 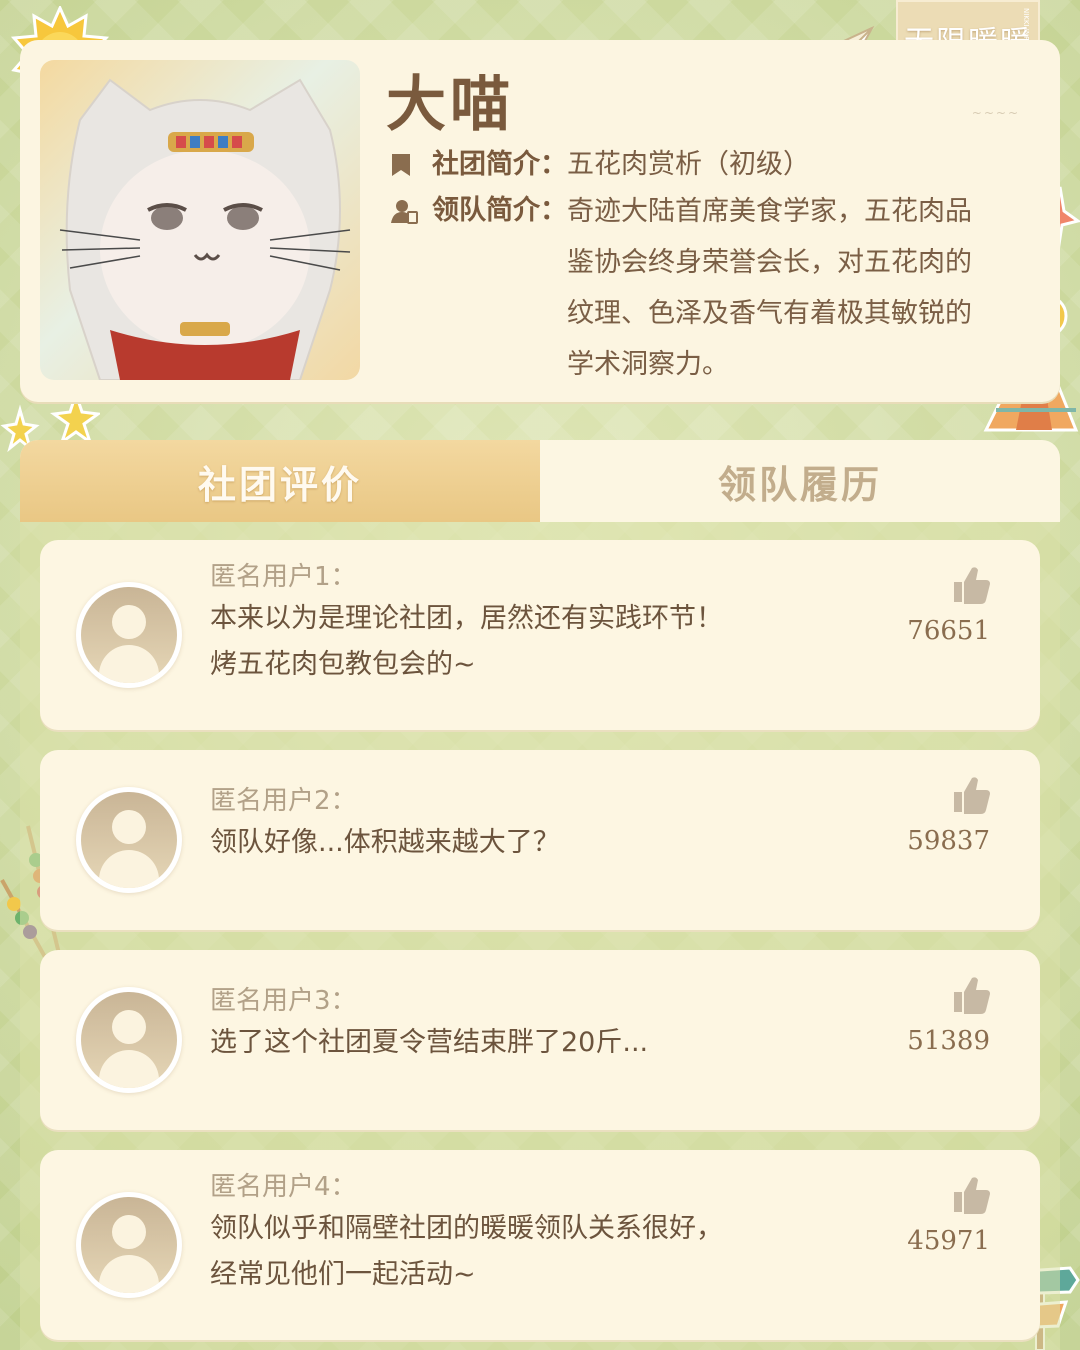 I want to click on review-text-line: 本来以为是理论社团，居然还有实践环节！, so click(x=466, y=618).